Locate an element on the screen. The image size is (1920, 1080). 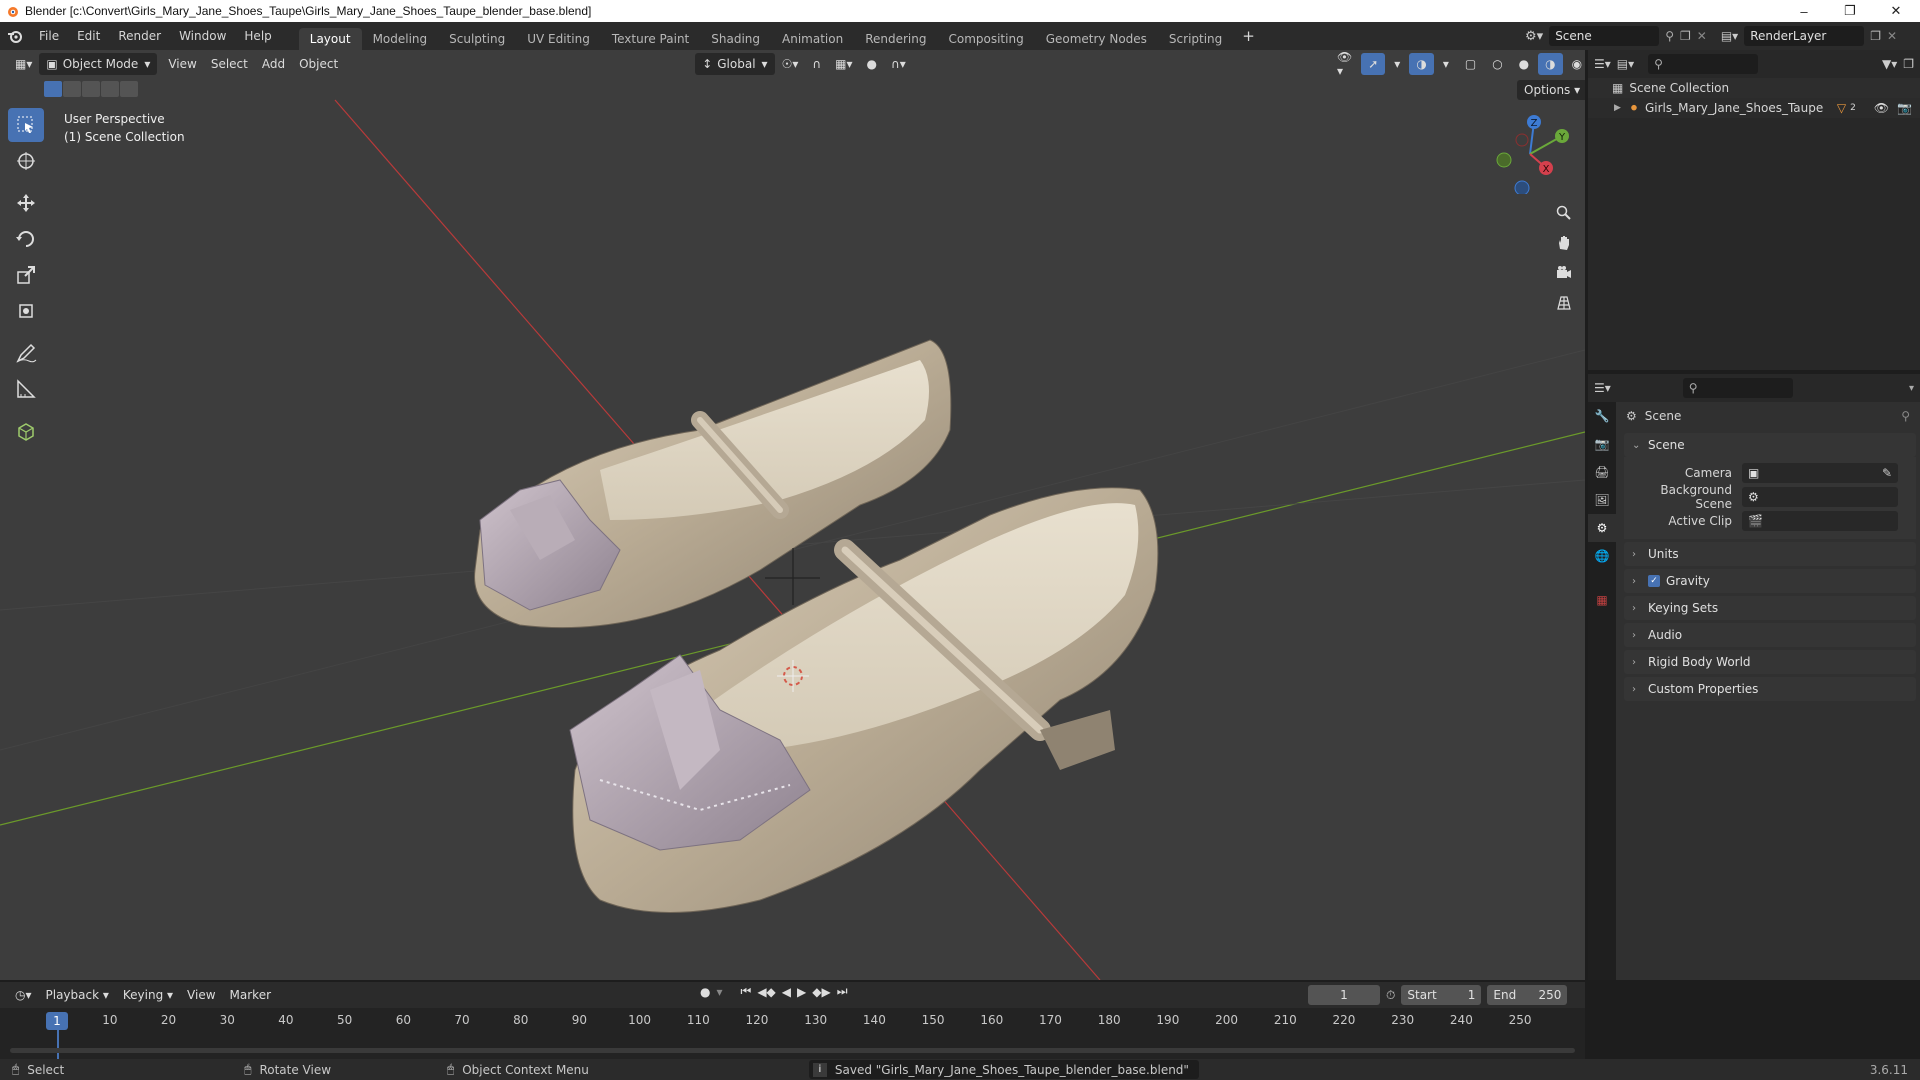
xray-icon: ▢ is located at coordinates (1470, 64).